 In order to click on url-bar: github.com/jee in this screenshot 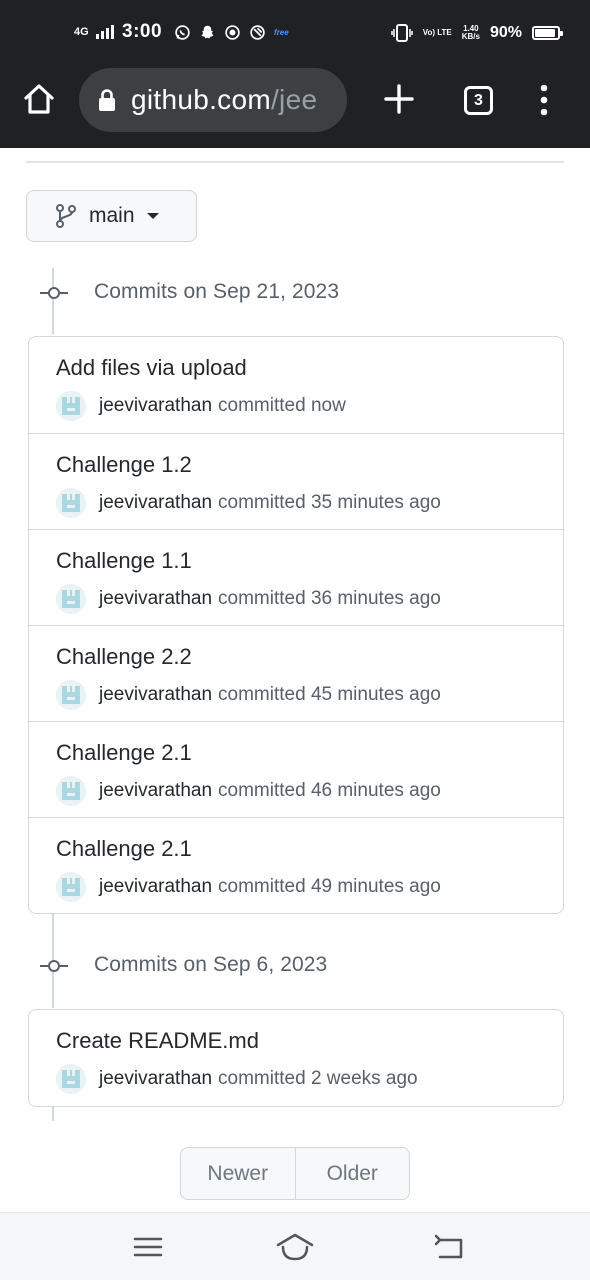, I will do `click(213, 100)`.